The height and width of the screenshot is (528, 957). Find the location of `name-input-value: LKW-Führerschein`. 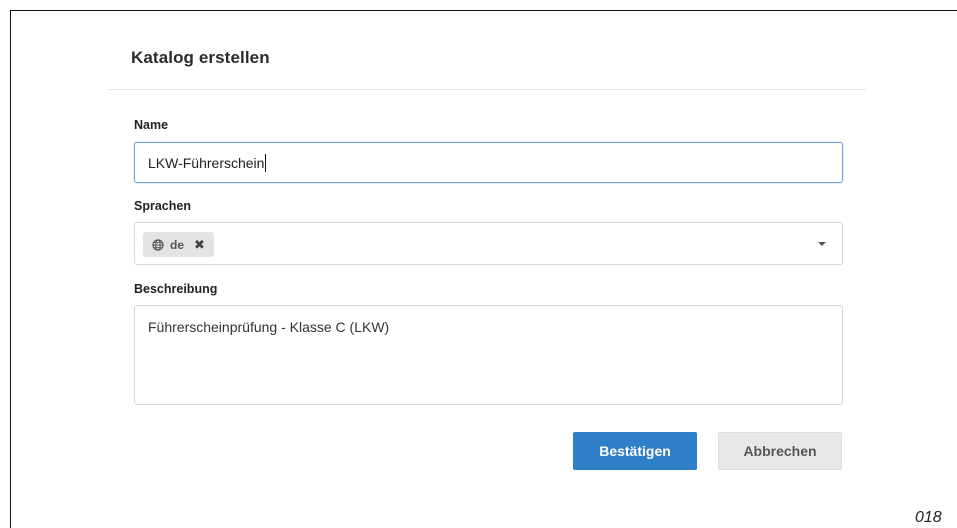

name-input-value: LKW-Führerschein is located at coordinates (206, 162).